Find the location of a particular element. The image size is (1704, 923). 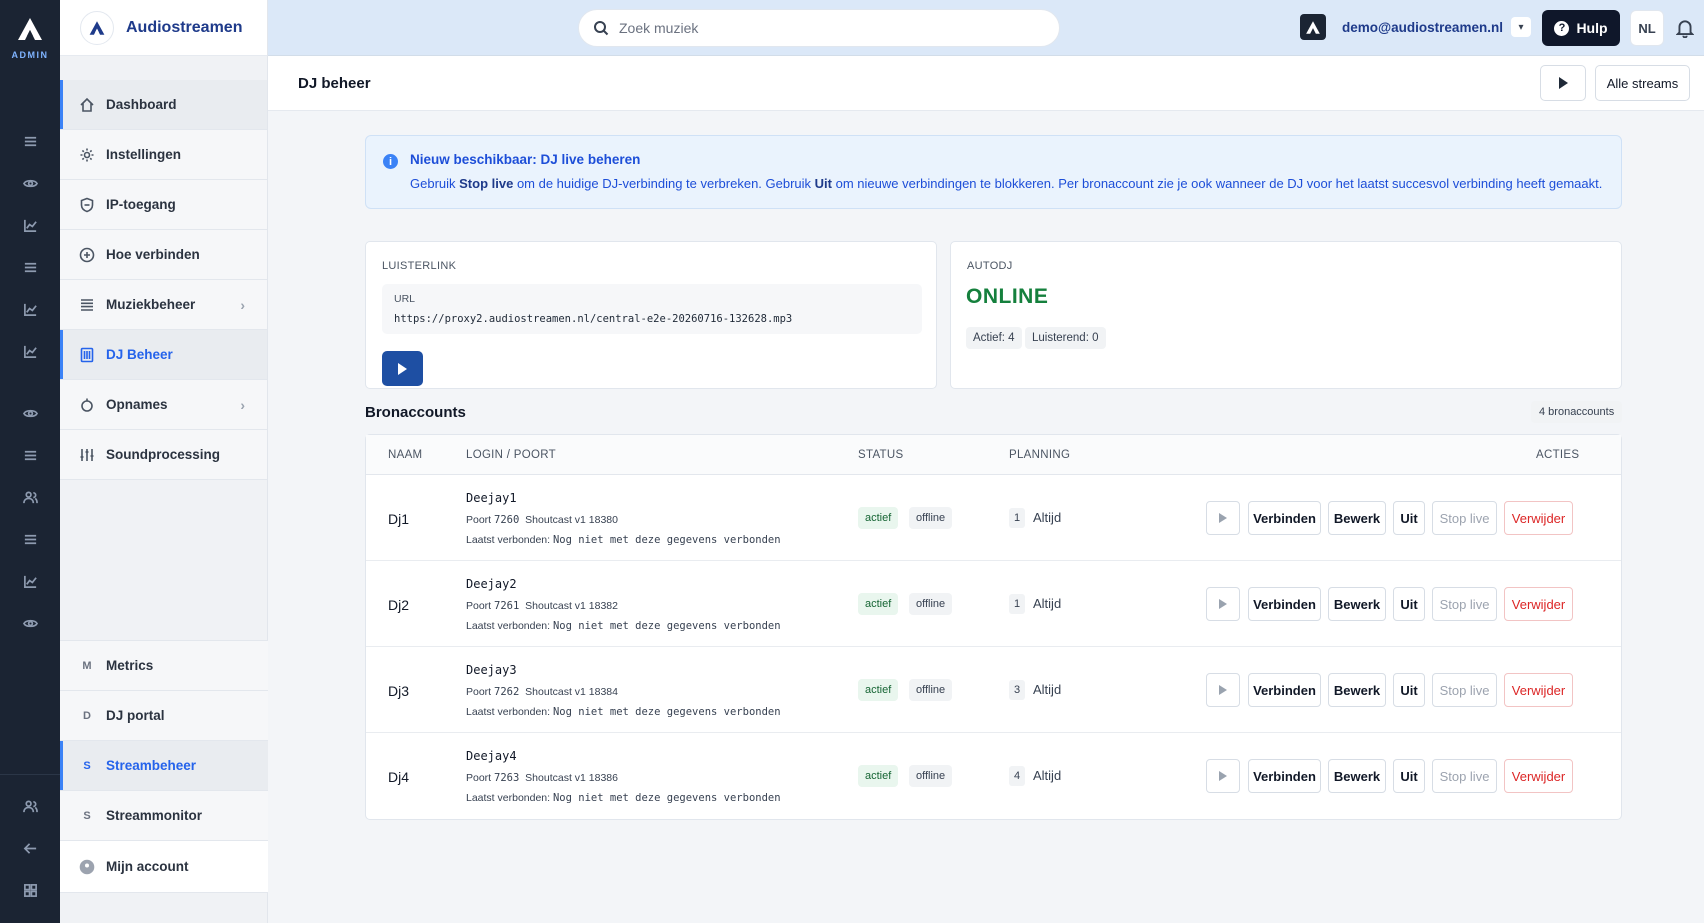

sidebar-item-dj-portal: D DJ portal is located at coordinates (164, 716).